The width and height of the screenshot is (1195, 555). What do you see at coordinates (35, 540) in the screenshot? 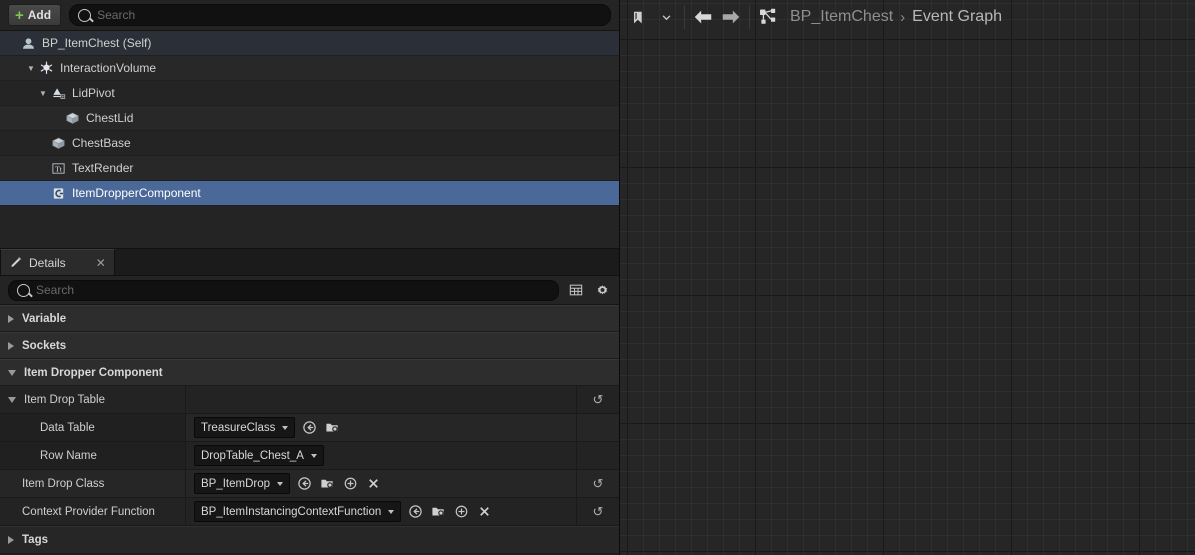
I see `category-label: Tags` at bounding box center [35, 540].